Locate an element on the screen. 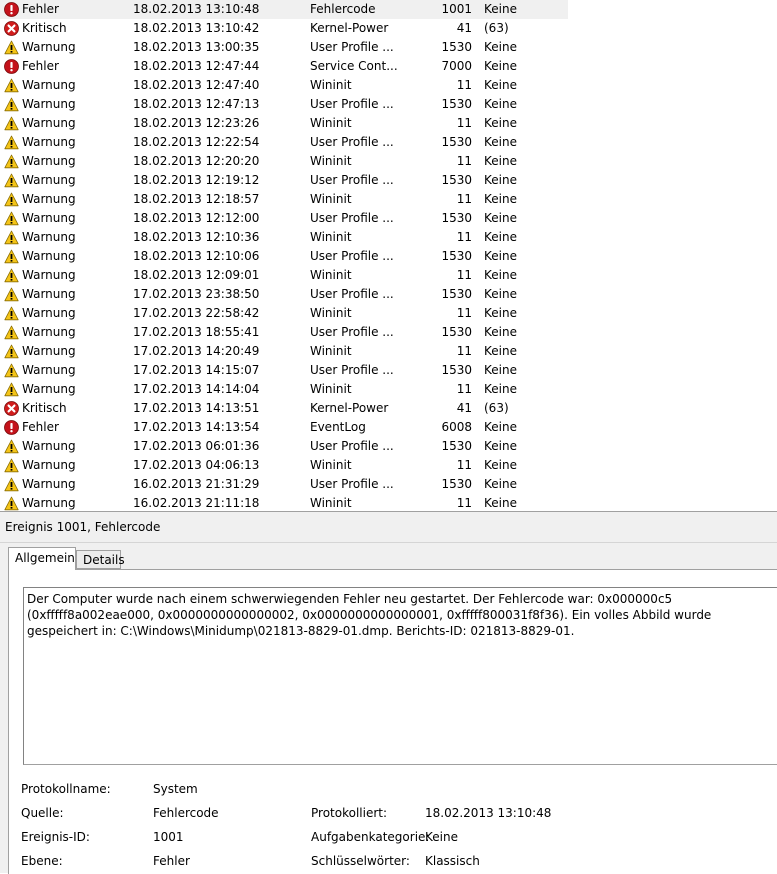 This screenshot has width=777, height=874. log-name-label: Protokollname: is located at coordinates (66, 789).